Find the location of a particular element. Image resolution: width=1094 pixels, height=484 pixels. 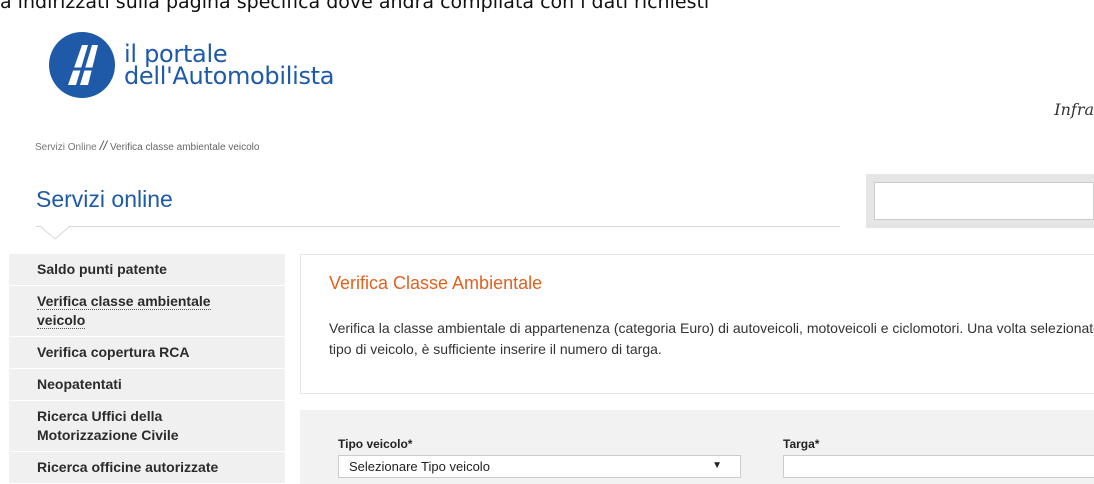

search-box is located at coordinates (980, 201).